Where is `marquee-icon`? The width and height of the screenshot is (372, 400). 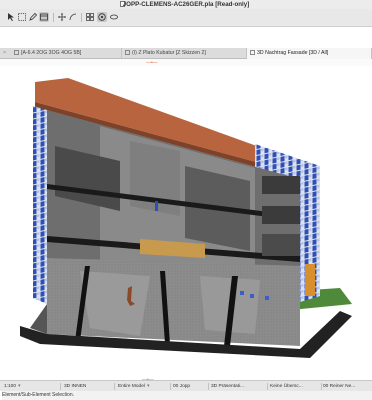 marquee-icon is located at coordinates (22, 17).